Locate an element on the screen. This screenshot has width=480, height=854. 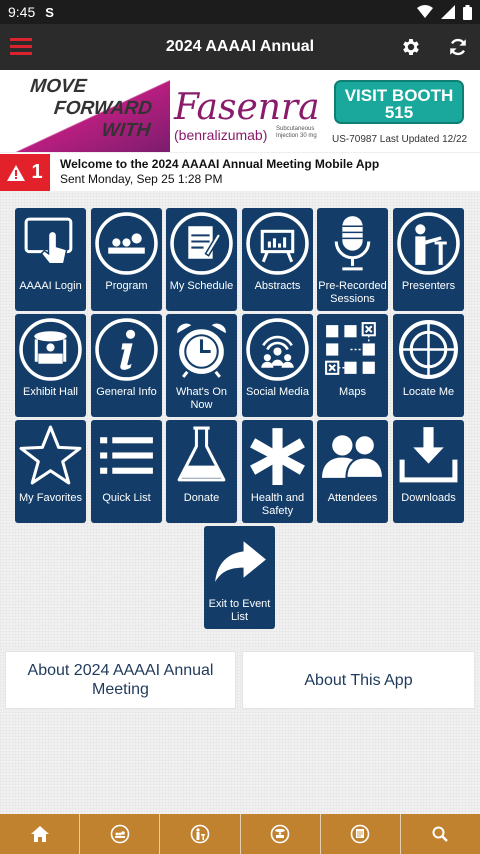
tile-health-and-safety: Health and Safety is located at coordinates (277, 471).